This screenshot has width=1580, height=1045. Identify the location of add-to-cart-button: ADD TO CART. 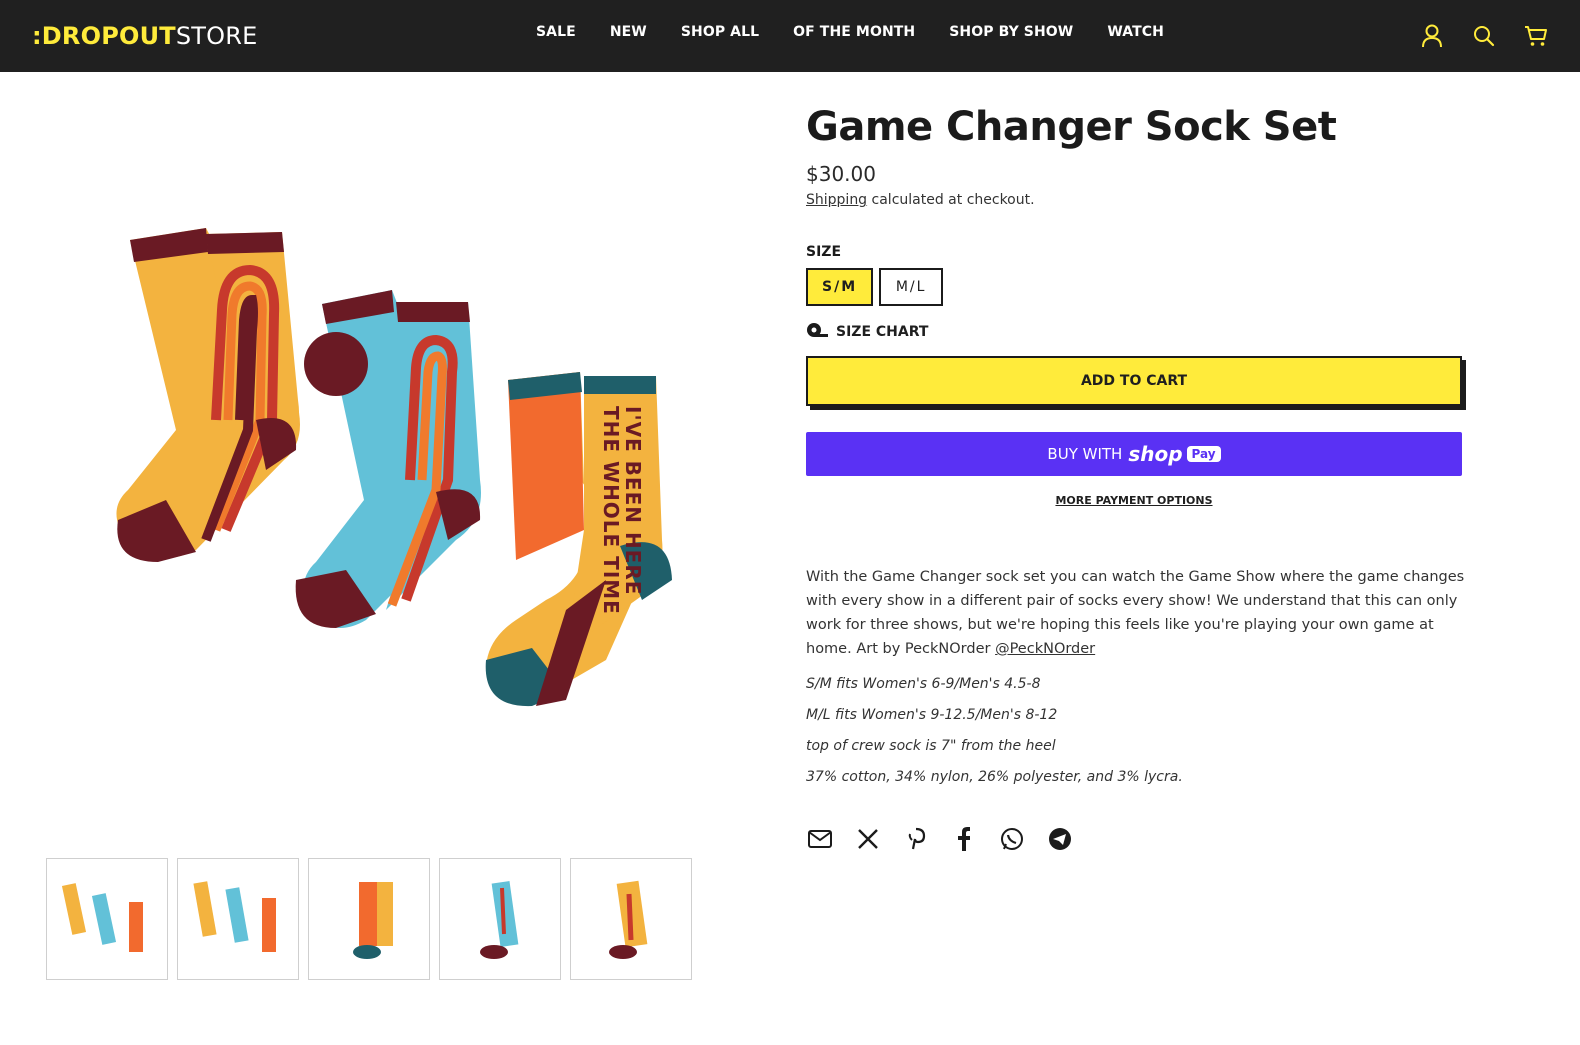
(1134, 381).